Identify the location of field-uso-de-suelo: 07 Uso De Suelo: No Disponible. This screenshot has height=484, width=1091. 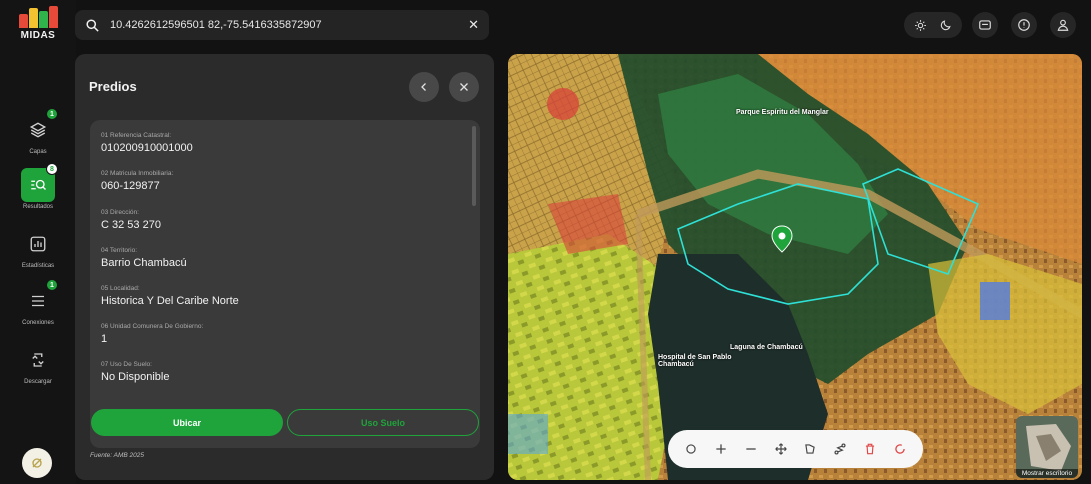
(135, 372).